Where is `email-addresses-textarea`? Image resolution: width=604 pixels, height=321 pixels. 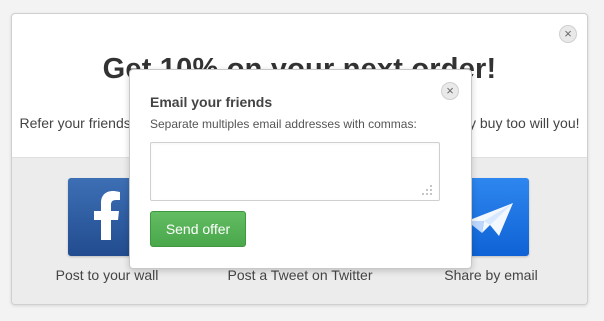 email-addresses-textarea is located at coordinates (295, 171).